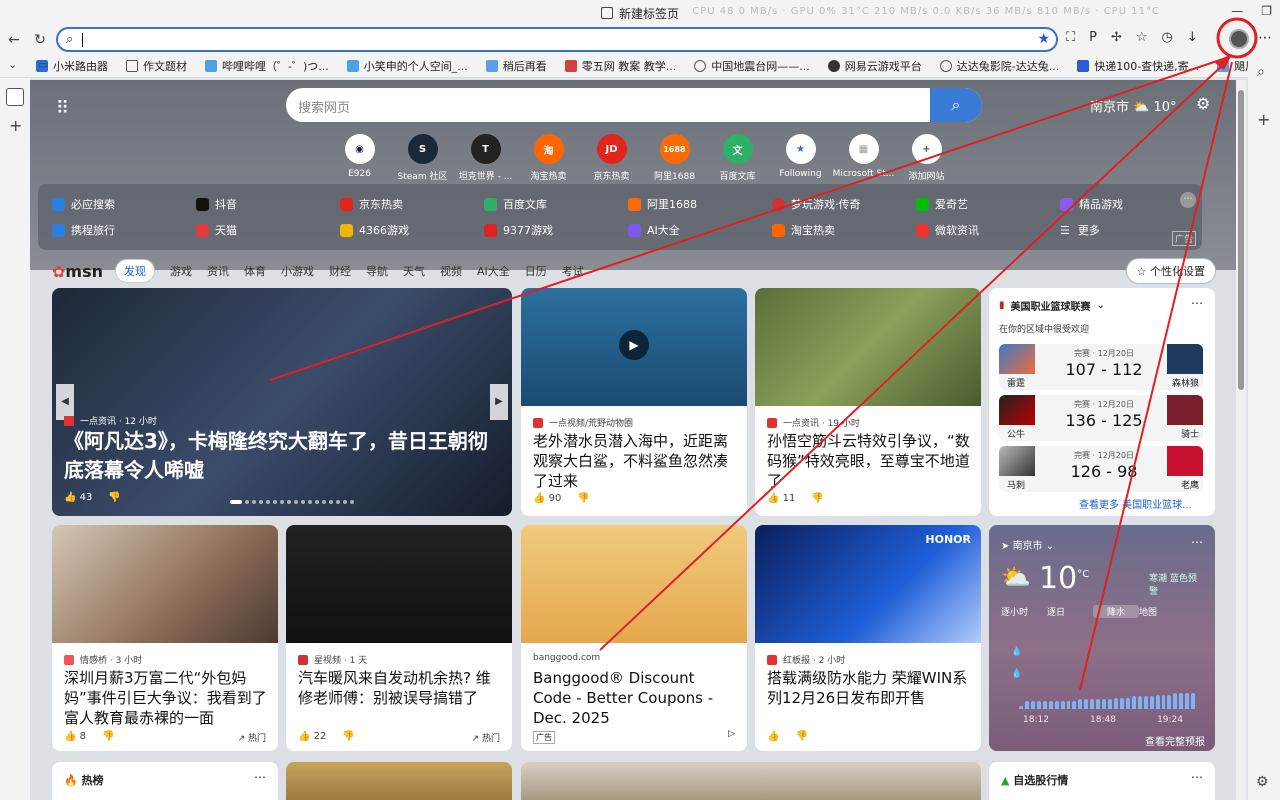  What do you see at coordinates (700, 230) in the screenshot?
I see `link-ai: AI大全` at bounding box center [700, 230].